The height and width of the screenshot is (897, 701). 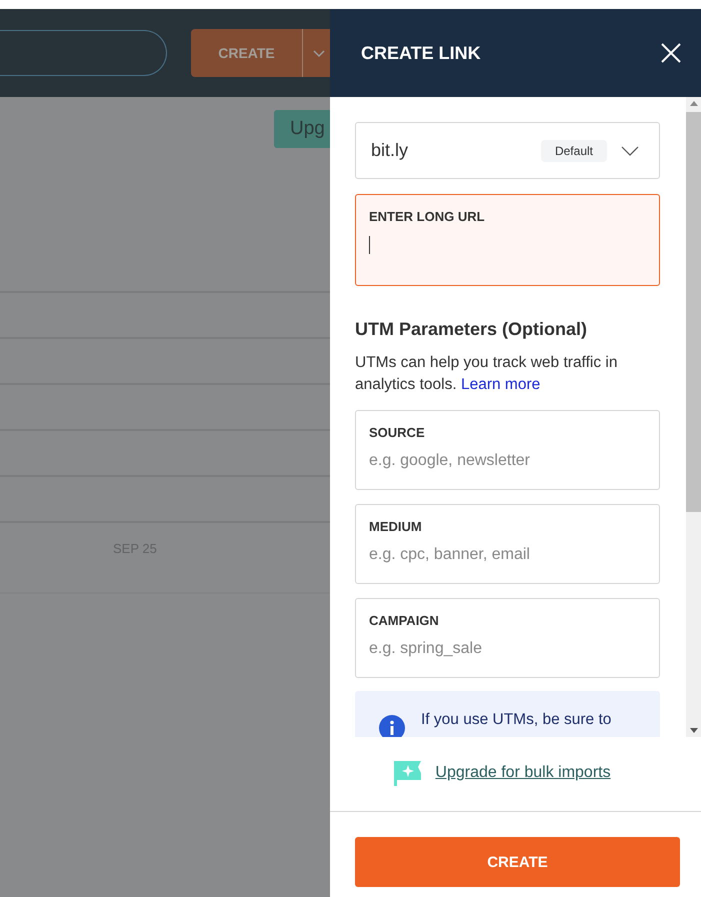 What do you see at coordinates (630, 151) in the screenshot?
I see `chevron-down-icon` at bounding box center [630, 151].